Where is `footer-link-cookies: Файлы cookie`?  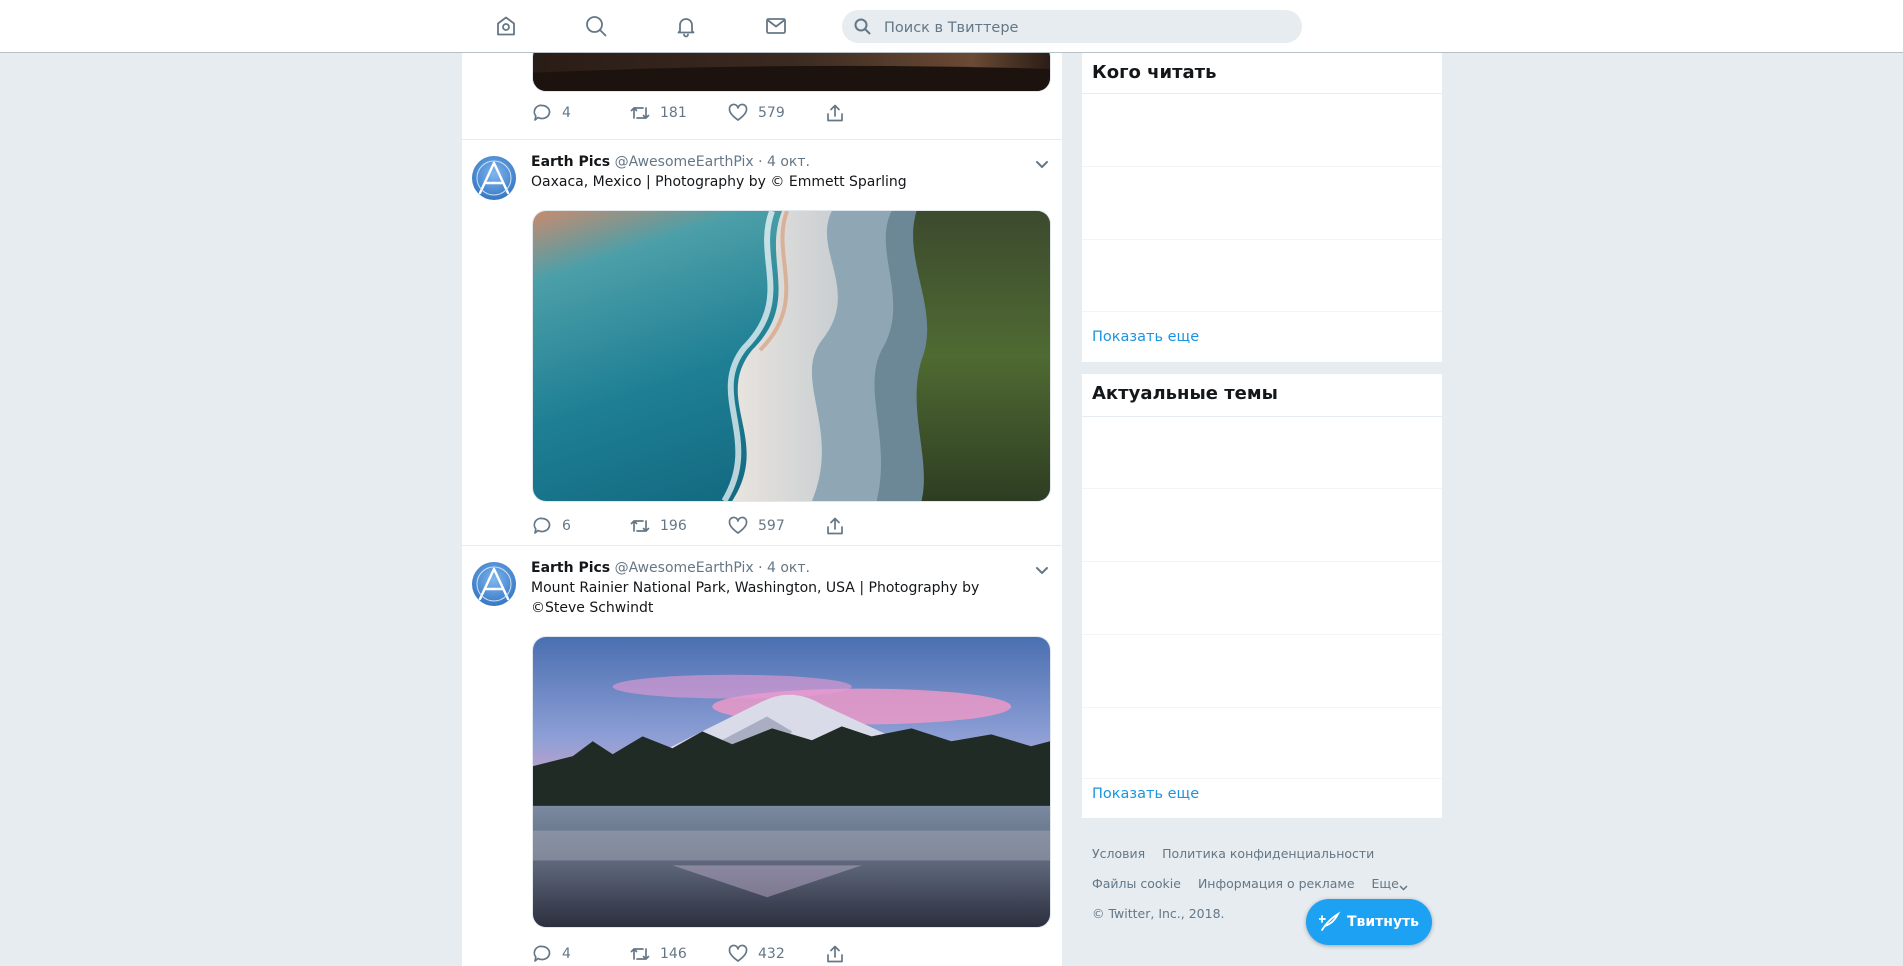
footer-link-cookies: Файлы cookie is located at coordinates (1136, 883).